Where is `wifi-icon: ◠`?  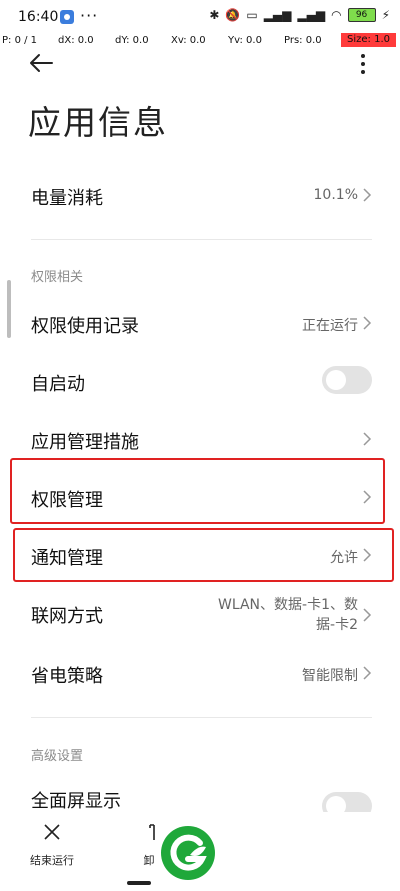
wifi-icon: ◠ is located at coordinates (336, 15).